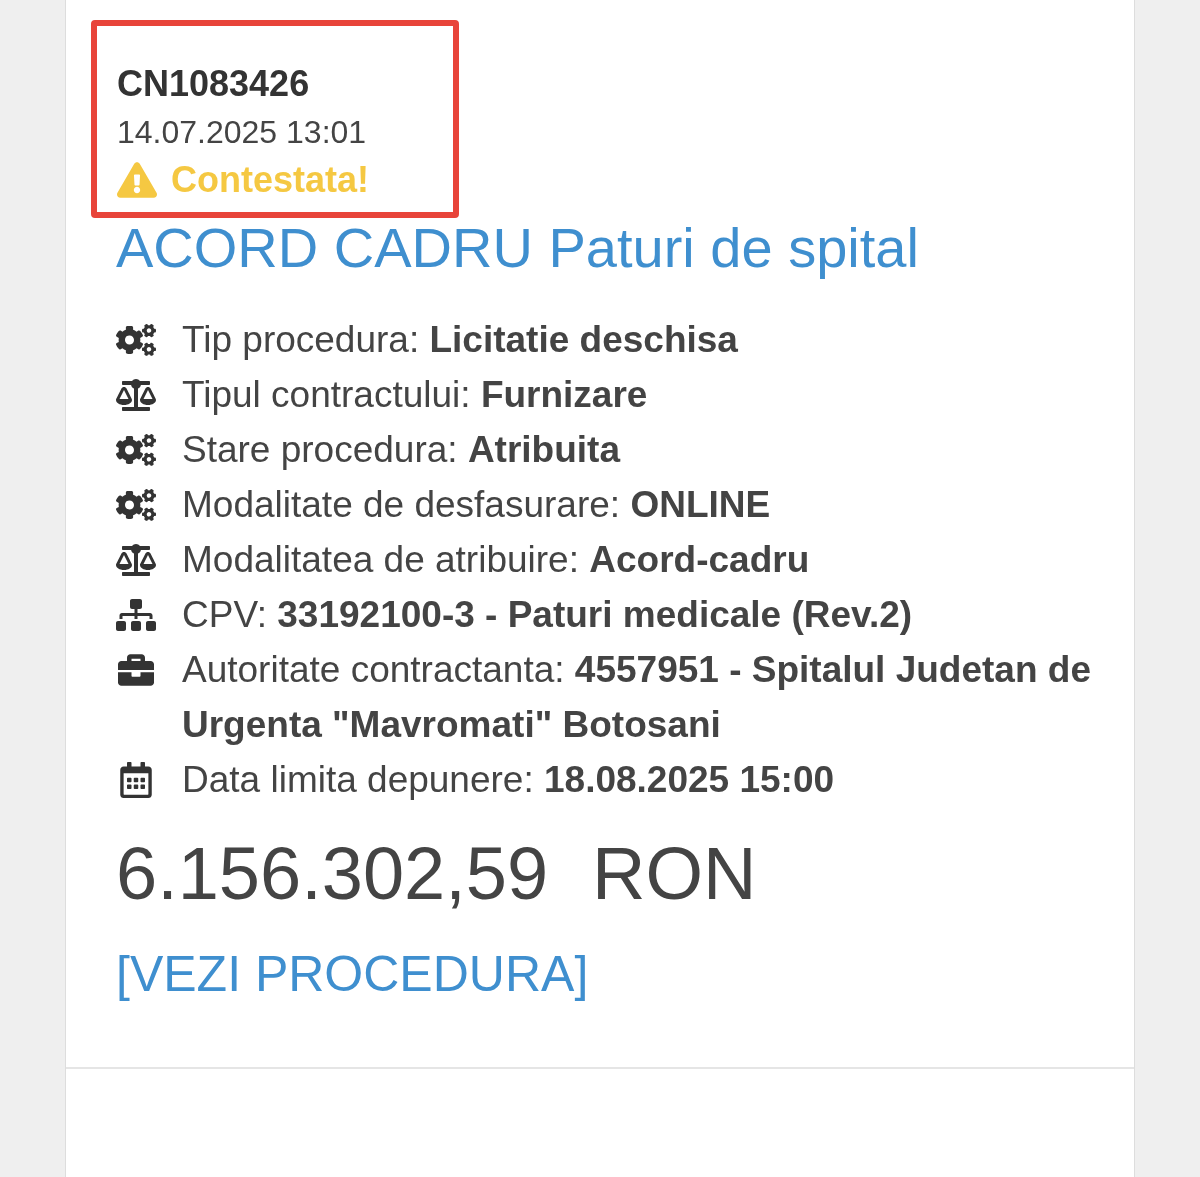 This screenshot has width=1200, height=1177. I want to click on amount-value: 6.156.302,59, so click(332, 874).